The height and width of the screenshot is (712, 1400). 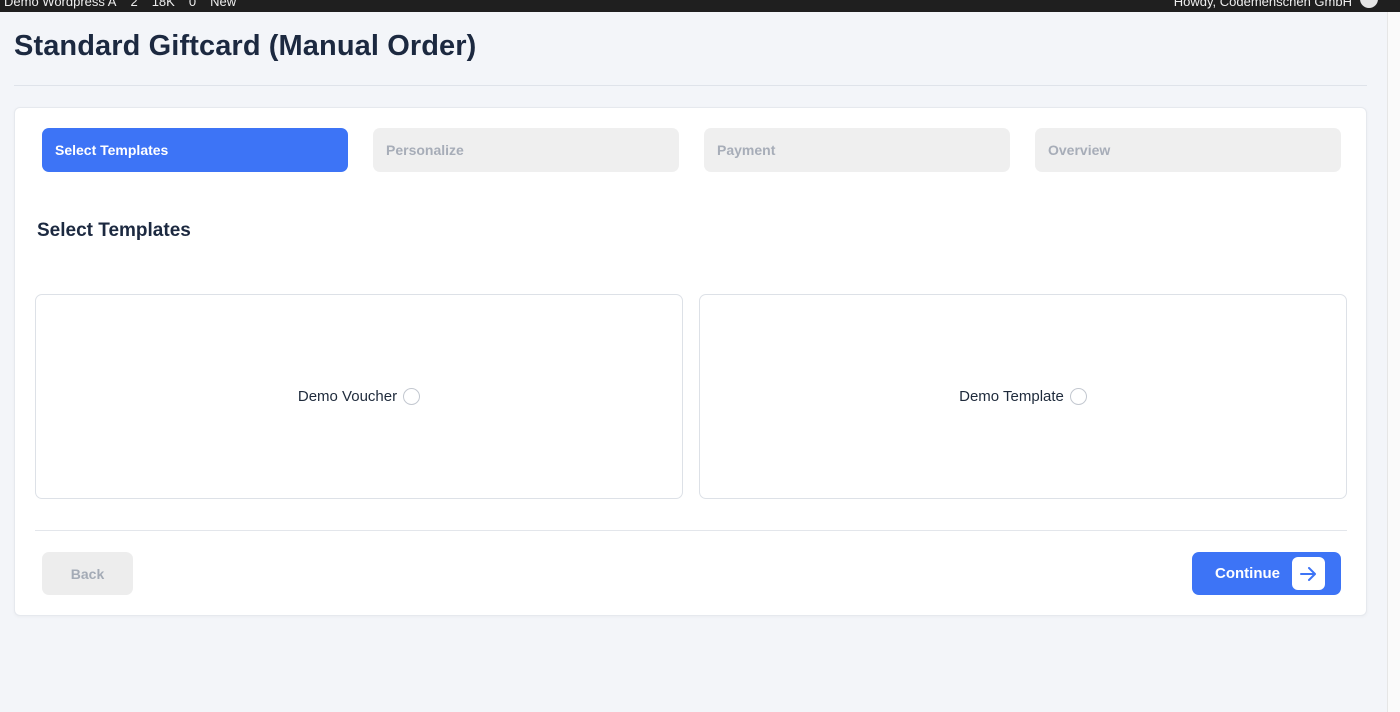 I want to click on template-card-demo-voucher: Demo Voucher, so click(x=359, y=396).